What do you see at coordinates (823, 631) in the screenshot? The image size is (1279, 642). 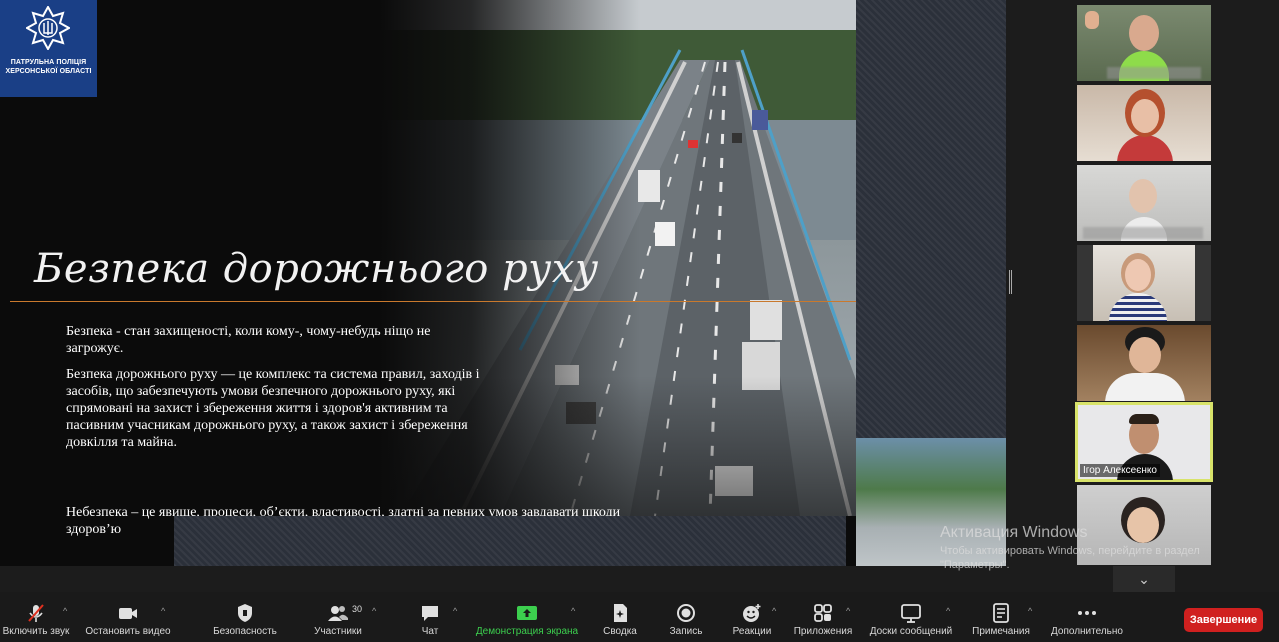 I see `apps-label: Приложения` at bounding box center [823, 631].